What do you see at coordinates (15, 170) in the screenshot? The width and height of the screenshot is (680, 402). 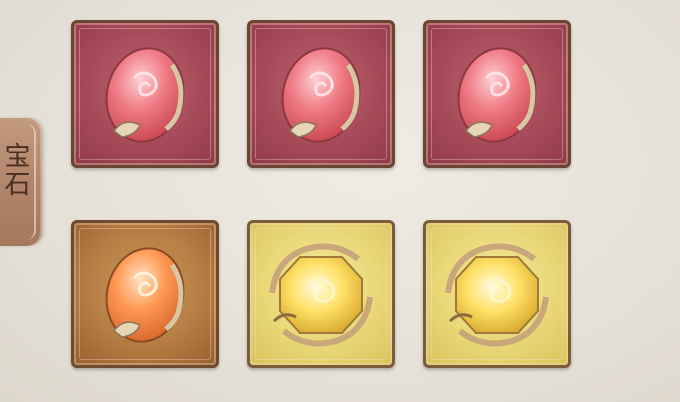 I see `gem-category-label: 宝石` at bounding box center [15, 170].